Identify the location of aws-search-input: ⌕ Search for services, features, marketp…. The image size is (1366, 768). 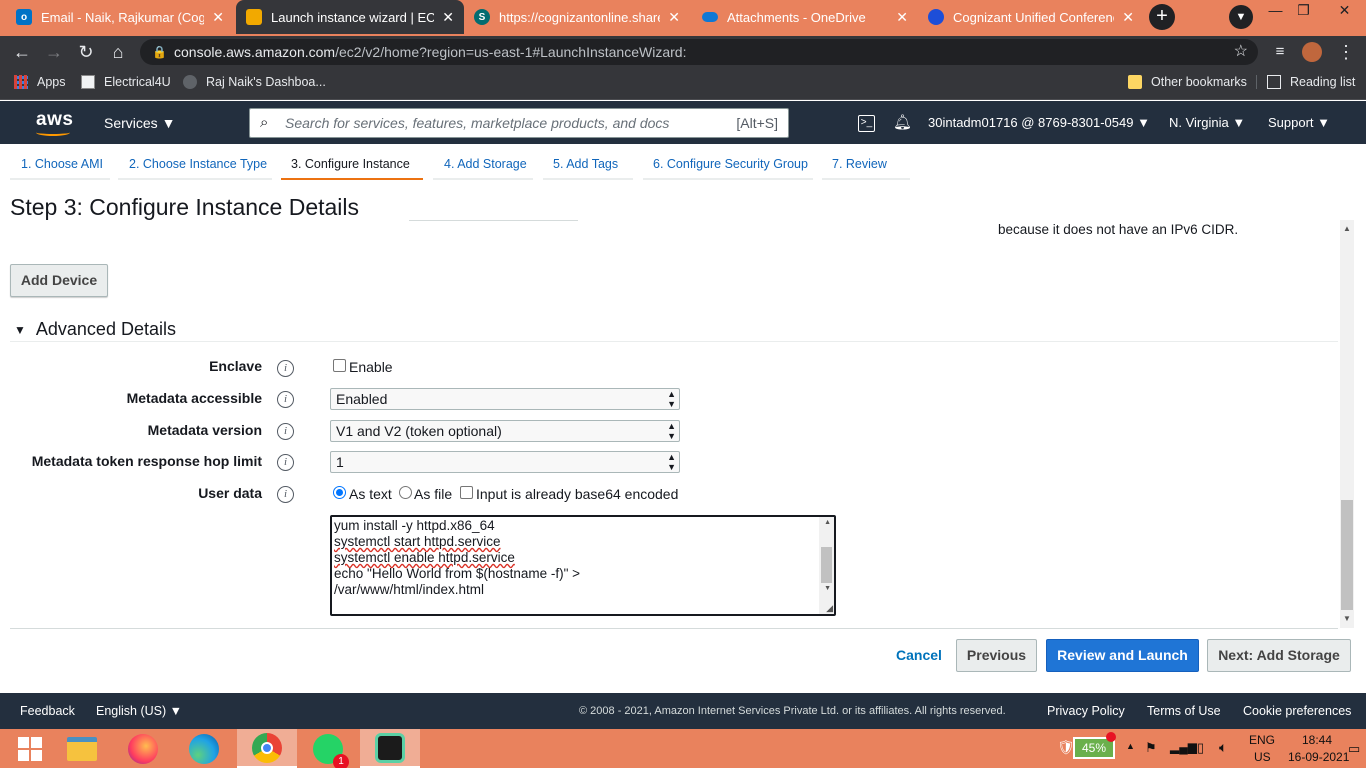
(519, 123).